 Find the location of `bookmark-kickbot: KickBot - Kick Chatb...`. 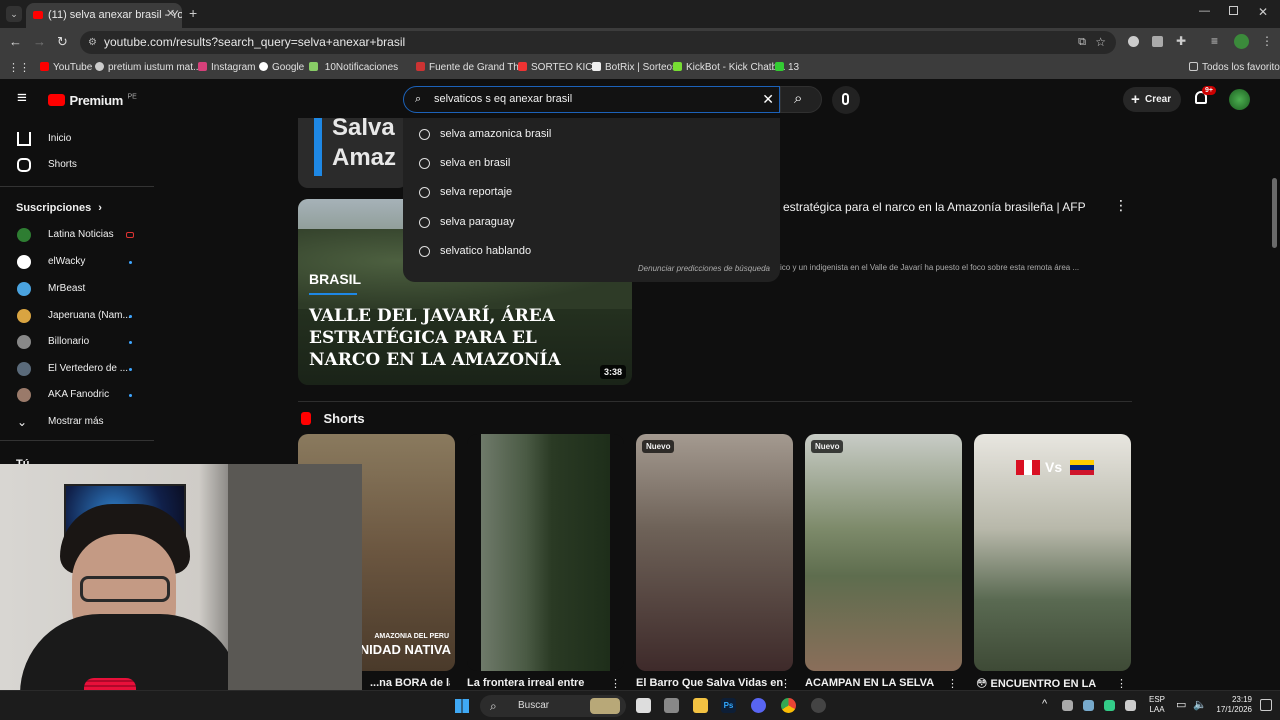

bookmark-kickbot: KickBot - Kick Chatb... is located at coordinates (729, 68).